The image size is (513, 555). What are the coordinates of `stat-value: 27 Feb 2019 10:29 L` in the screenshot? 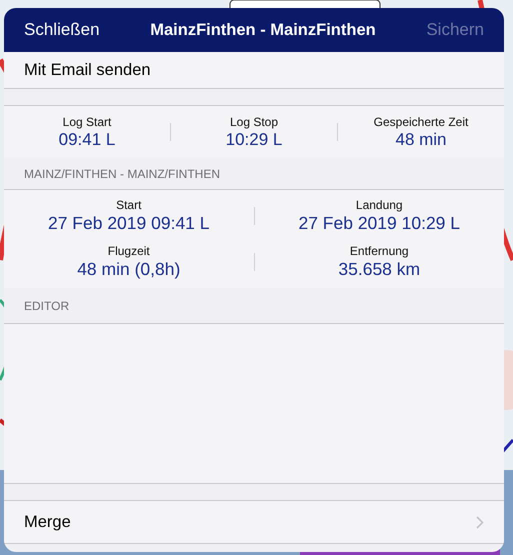 It's located at (379, 223).